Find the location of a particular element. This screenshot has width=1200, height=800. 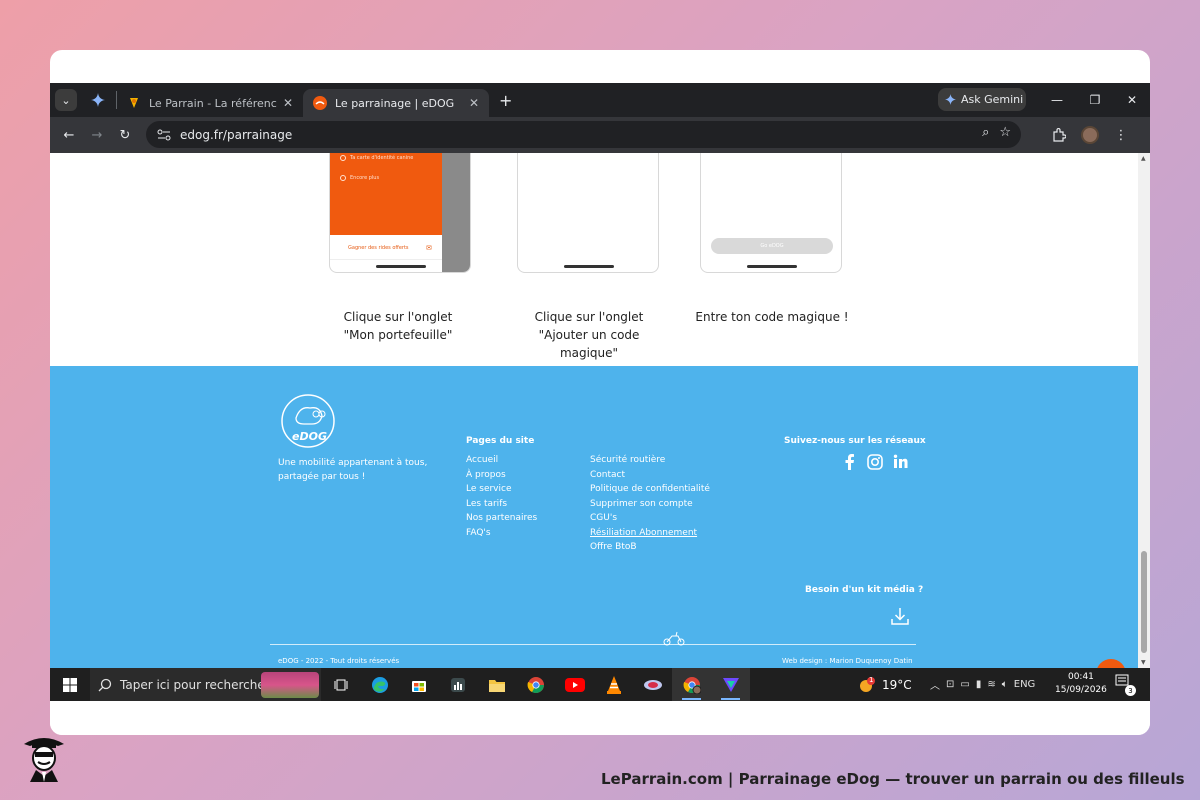

stock-app-icon is located at coordinates (457, 684).